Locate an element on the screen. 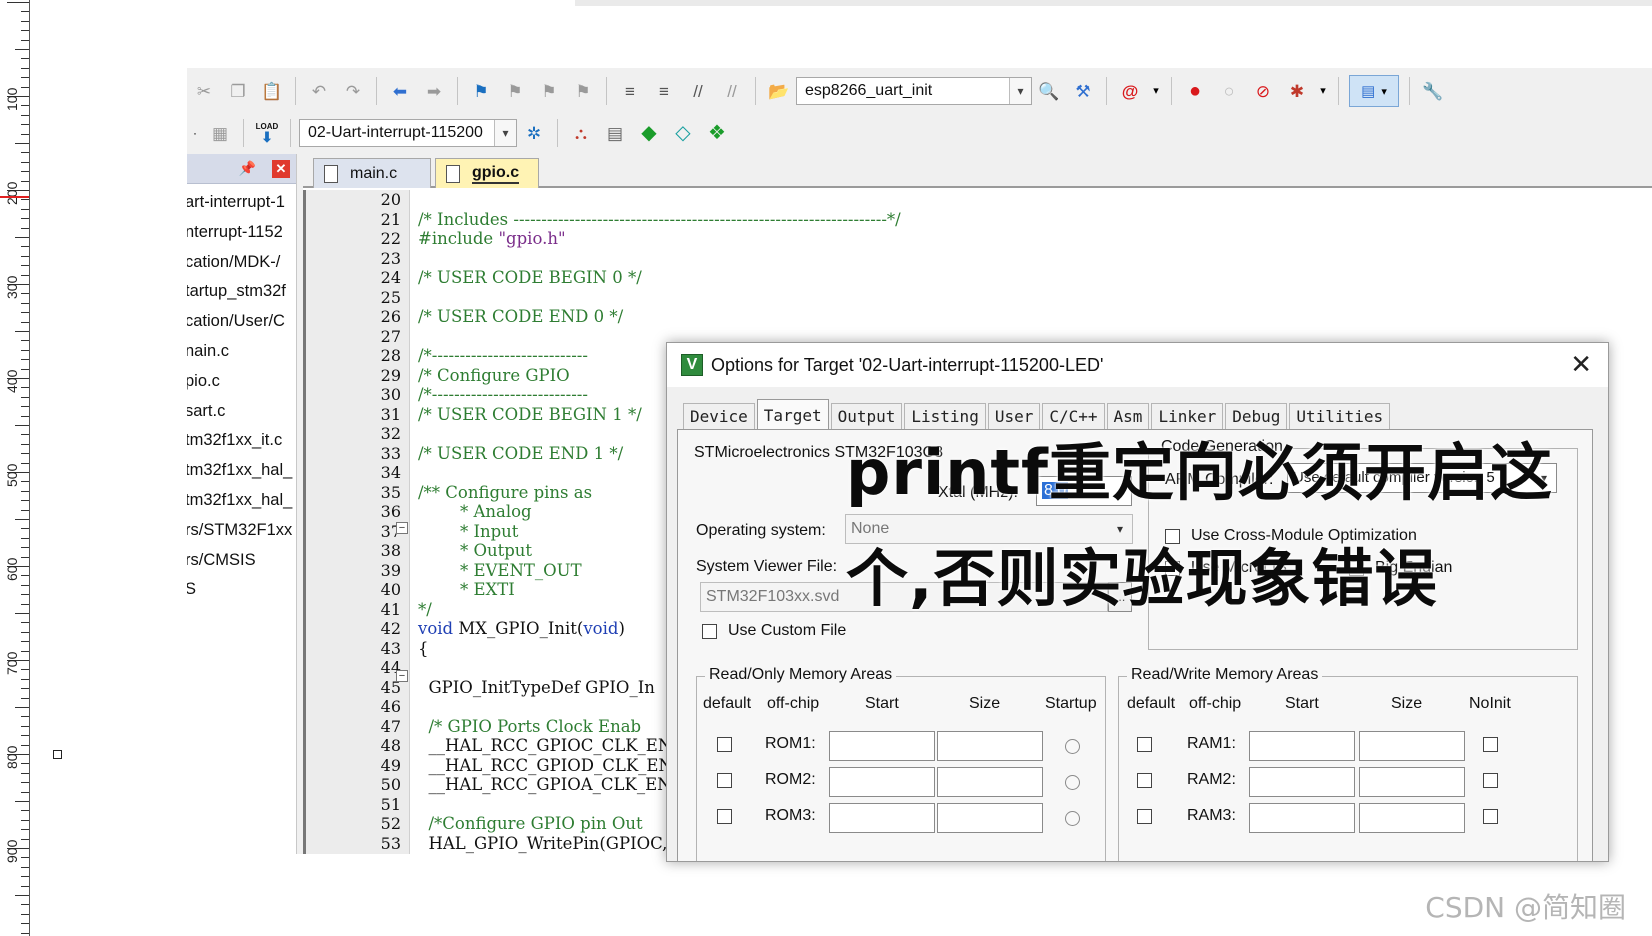 The height and width of the screenshot is (936, 1652). tab-gpio-c: gpio.c is located at coordinates (487, 173).